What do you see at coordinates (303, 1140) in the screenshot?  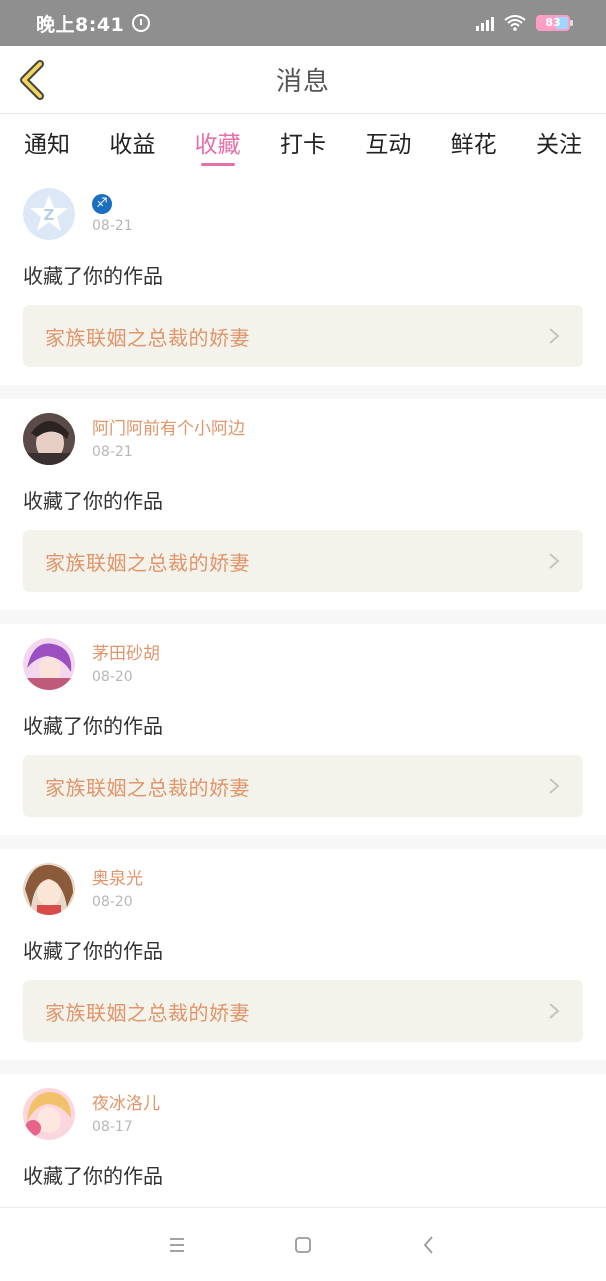 I see `list-item: 夜冰洛儿 08-17 收藏了你的作品` at bounding box center [303, 1140].